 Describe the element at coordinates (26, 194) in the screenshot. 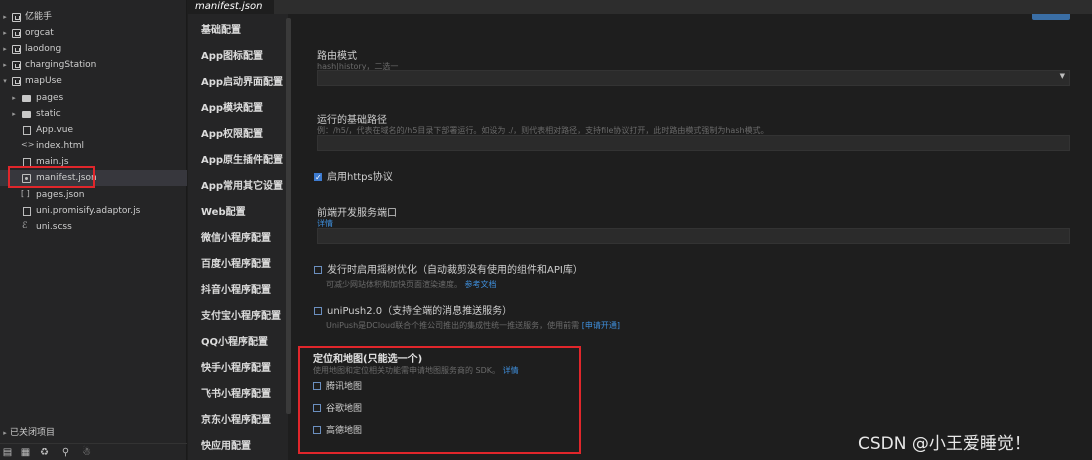

I see `json-file-icon` at that location.